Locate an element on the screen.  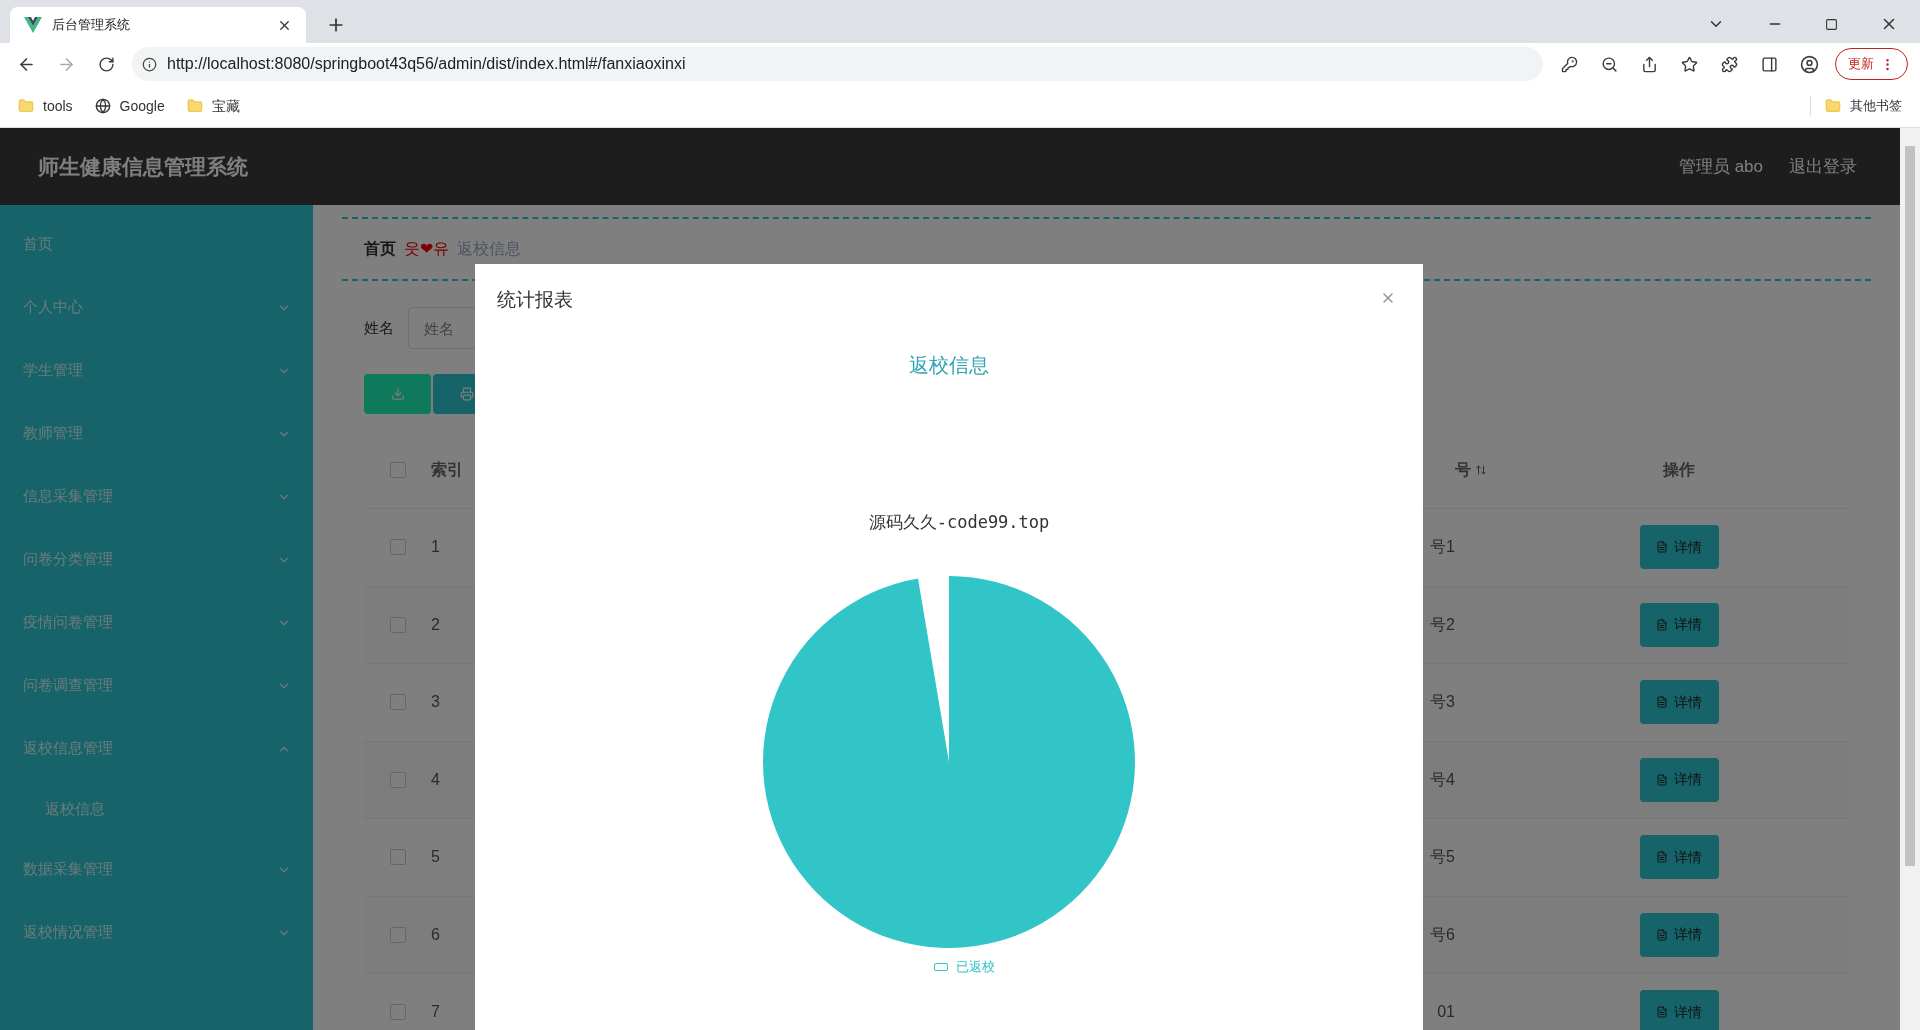
address-field: http://localhost:8080/springboot43q56/admin/dist/index.html#/fanxiaoxinxi is located at coordinates (837, 64).